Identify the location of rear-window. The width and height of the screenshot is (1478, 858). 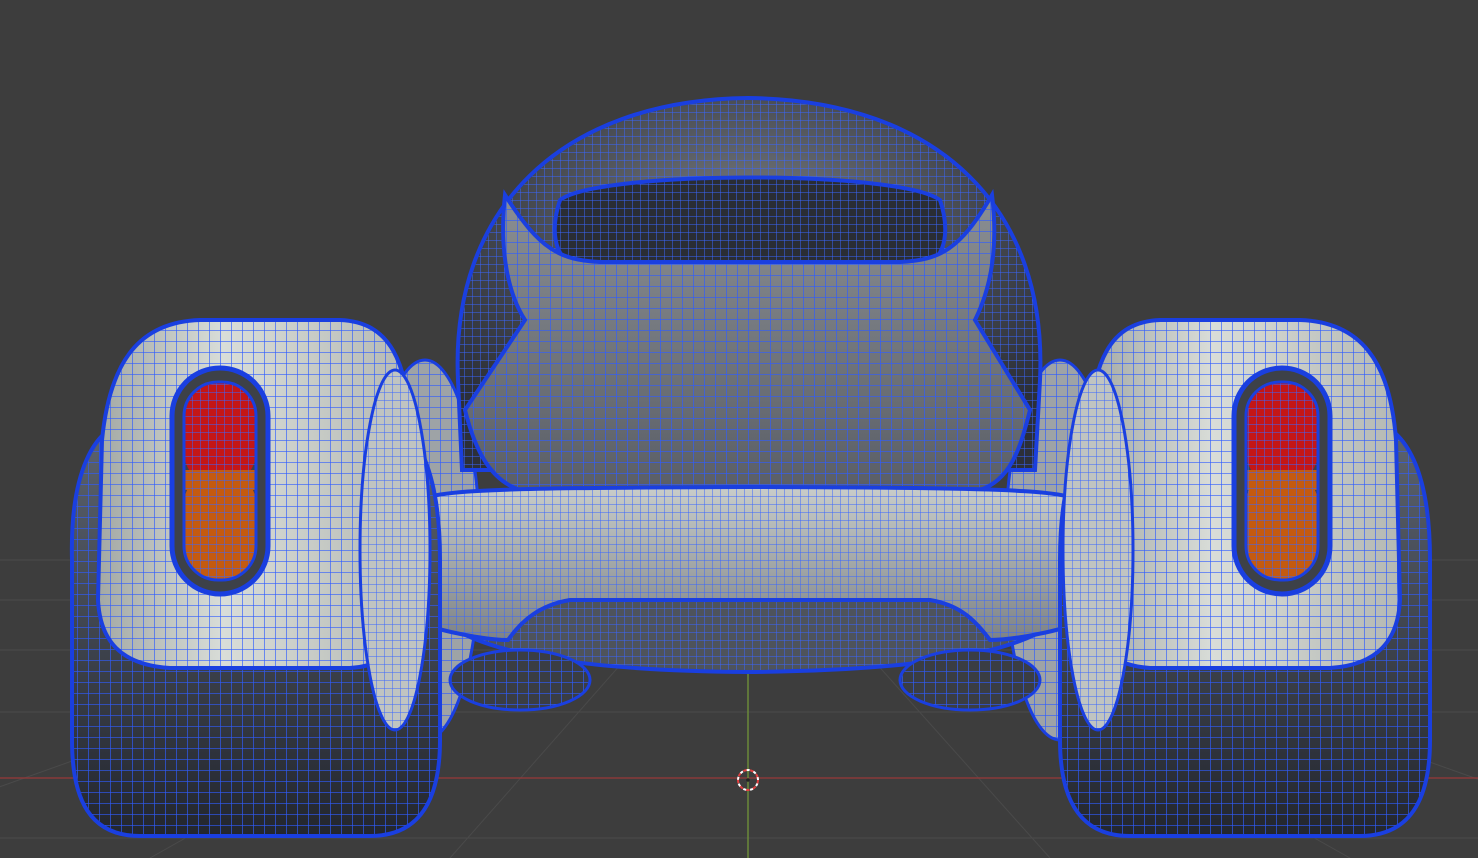
(750, 219).